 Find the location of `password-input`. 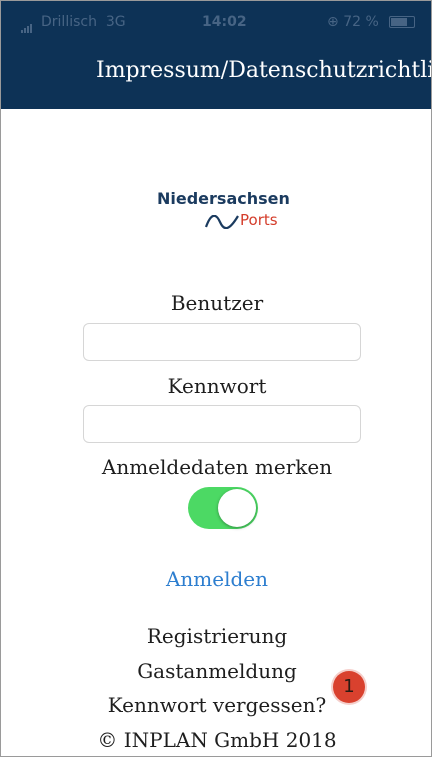

password-input is located at coordinates (222, 424).